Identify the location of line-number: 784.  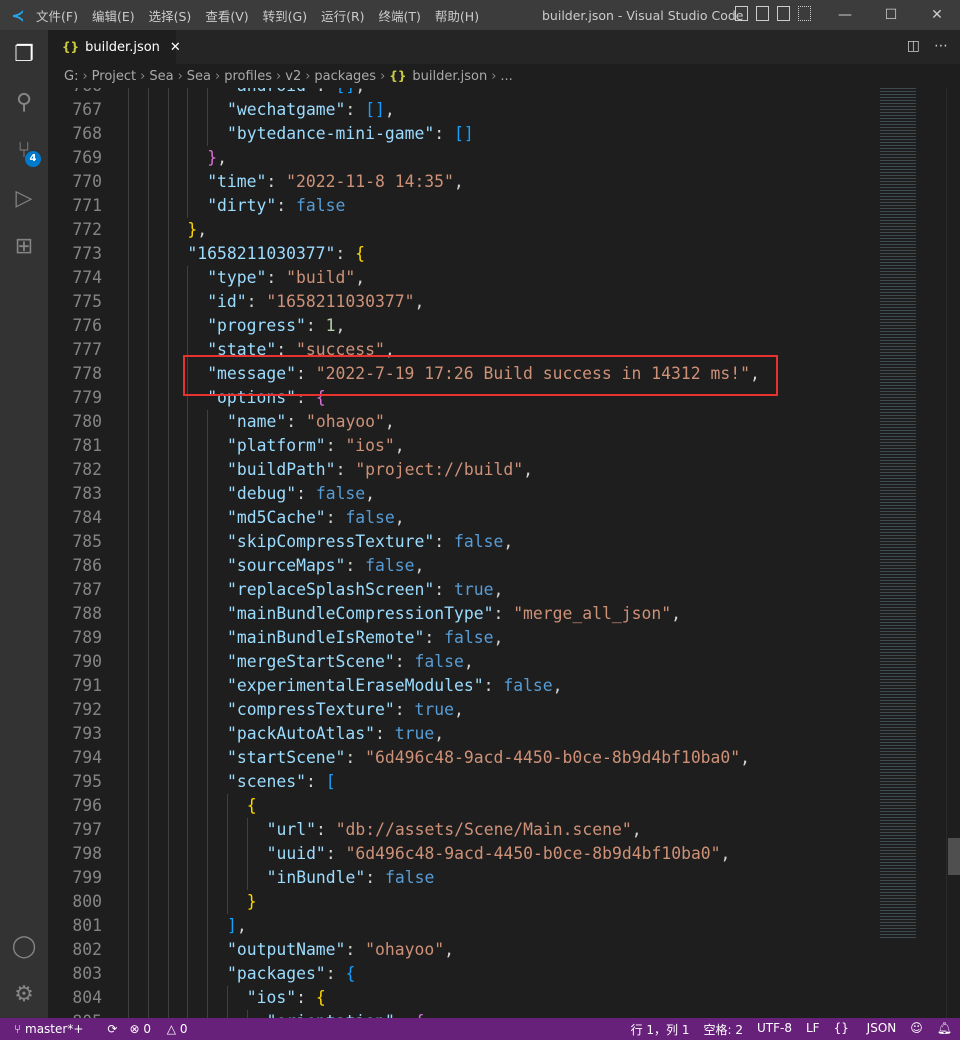
(87, 517).